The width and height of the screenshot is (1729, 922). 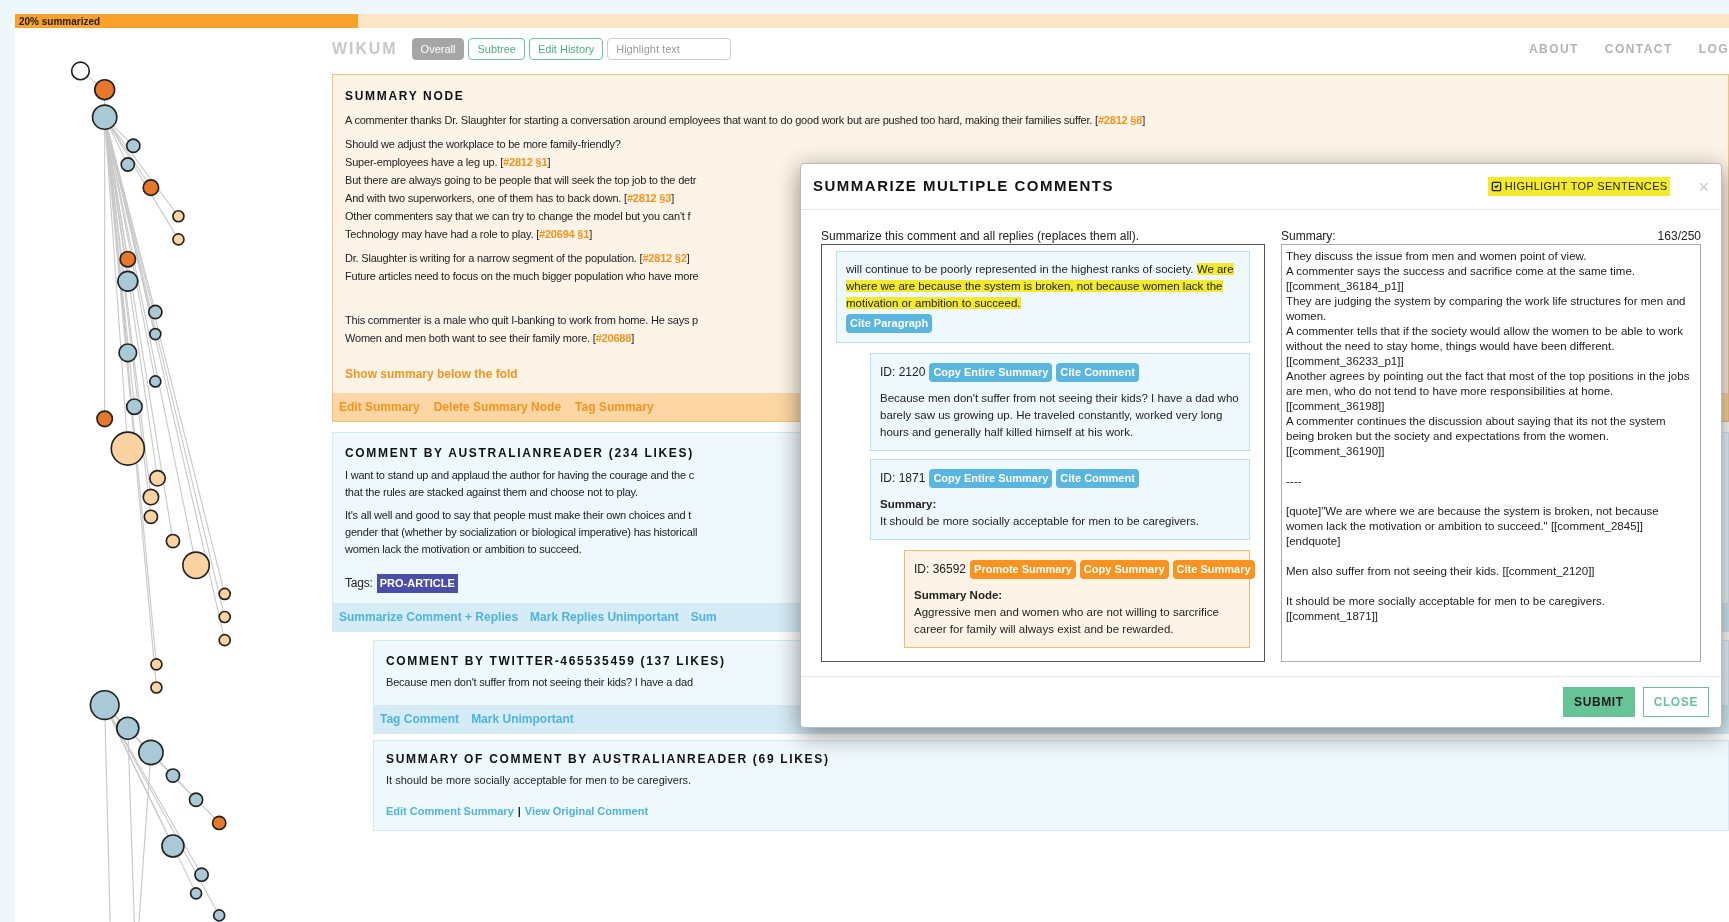 I want to click on comment-id: ID: 2120, so click(x=903, y=372).